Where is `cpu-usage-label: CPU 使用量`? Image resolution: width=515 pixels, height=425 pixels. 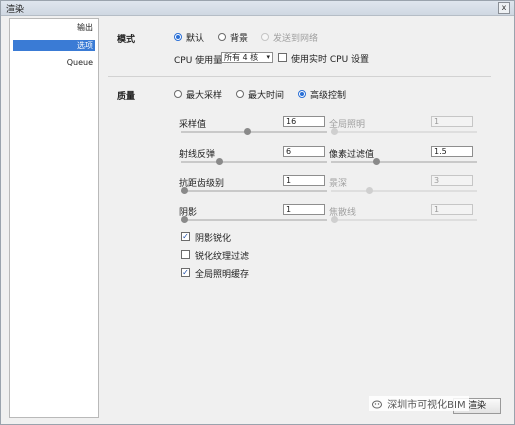 cpu-usage-label: CPU 使用量 is located at coordinates (198, 61).